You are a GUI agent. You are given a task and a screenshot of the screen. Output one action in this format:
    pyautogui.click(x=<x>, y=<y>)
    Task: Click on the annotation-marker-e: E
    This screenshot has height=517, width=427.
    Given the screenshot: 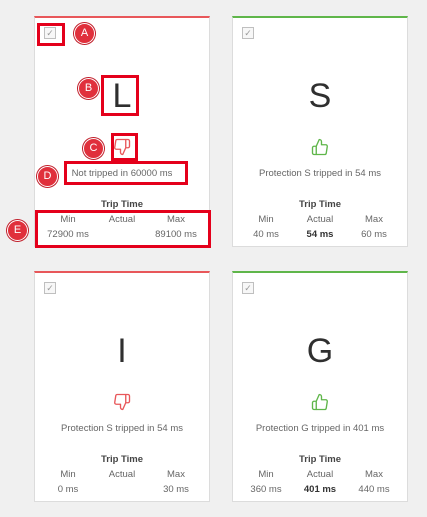 What is the action you would take?
    pyautogui.click(x=17, y=230)
    